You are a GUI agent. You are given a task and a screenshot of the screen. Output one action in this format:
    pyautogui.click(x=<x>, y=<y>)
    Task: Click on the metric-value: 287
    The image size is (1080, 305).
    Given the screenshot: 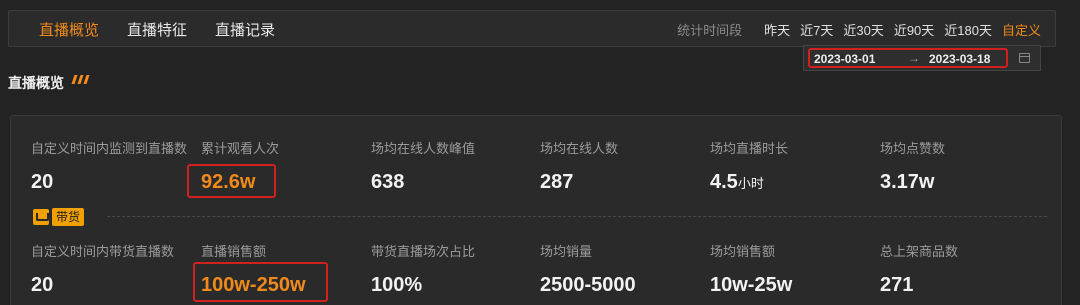 What is the action you would take?
    pyautogui.click(x=557, y=182)
    